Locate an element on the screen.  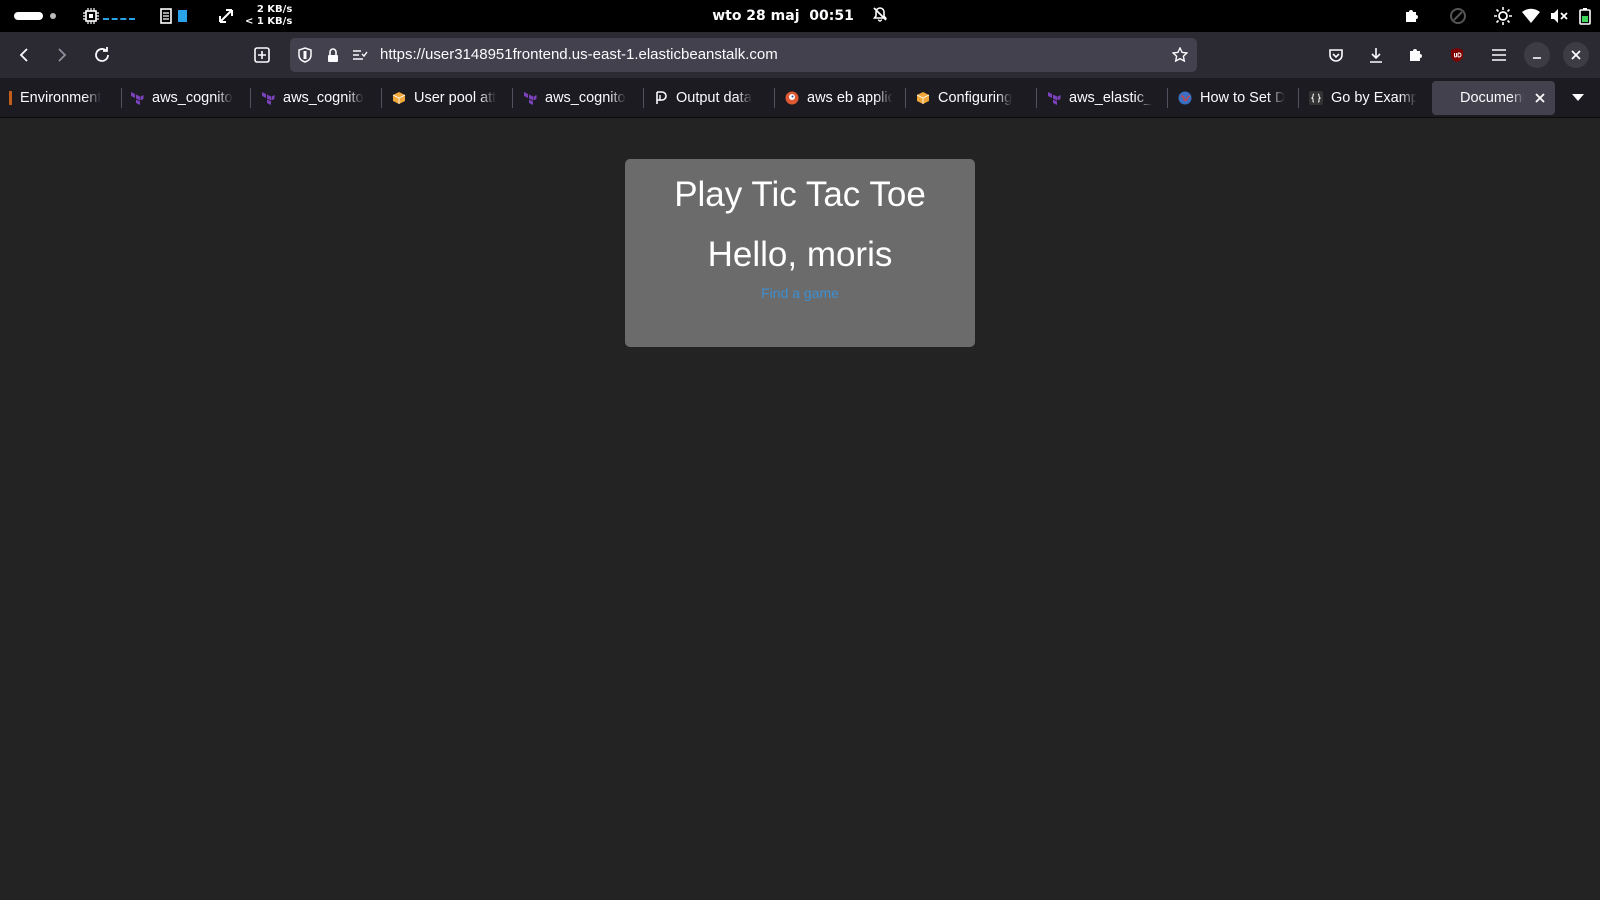
chevron-down-icon is located at coordinates (1578, 97).